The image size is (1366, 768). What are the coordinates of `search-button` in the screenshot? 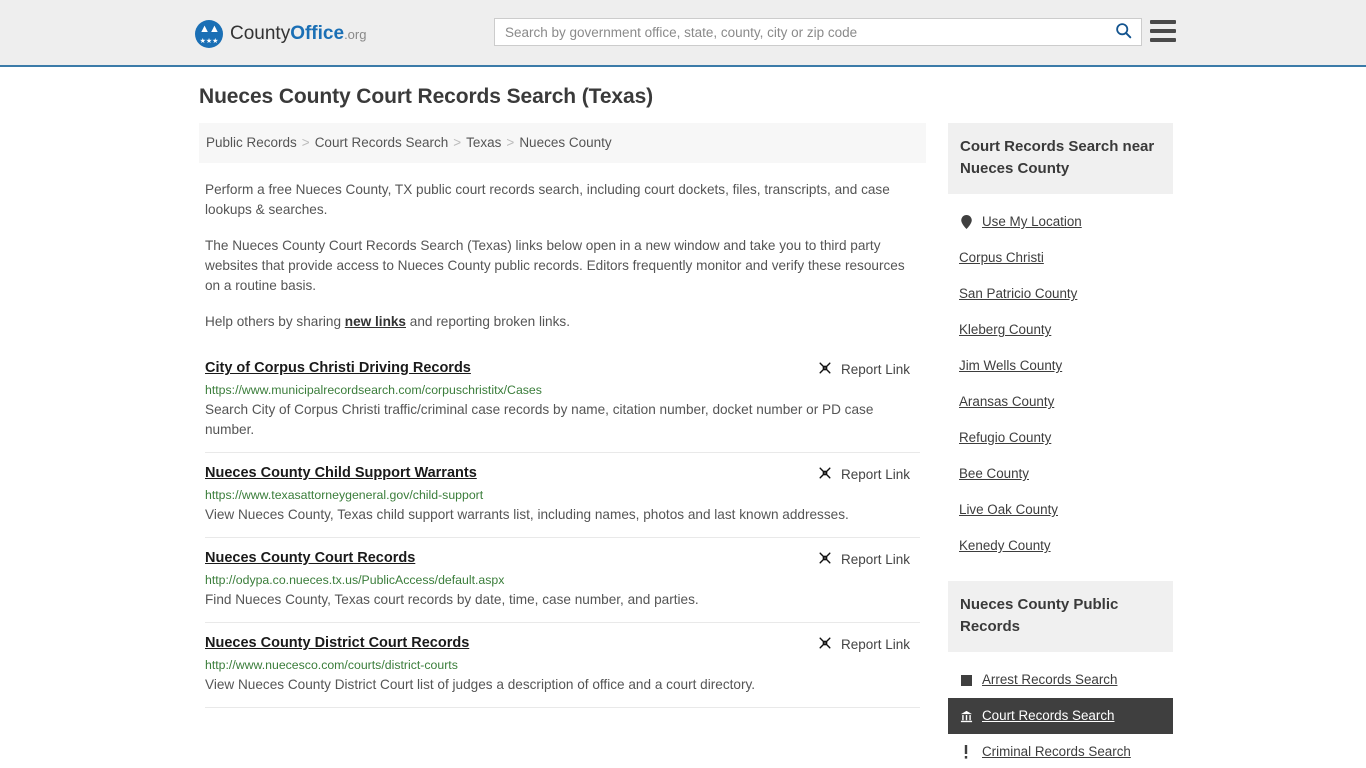 It's located at (1123, 32).